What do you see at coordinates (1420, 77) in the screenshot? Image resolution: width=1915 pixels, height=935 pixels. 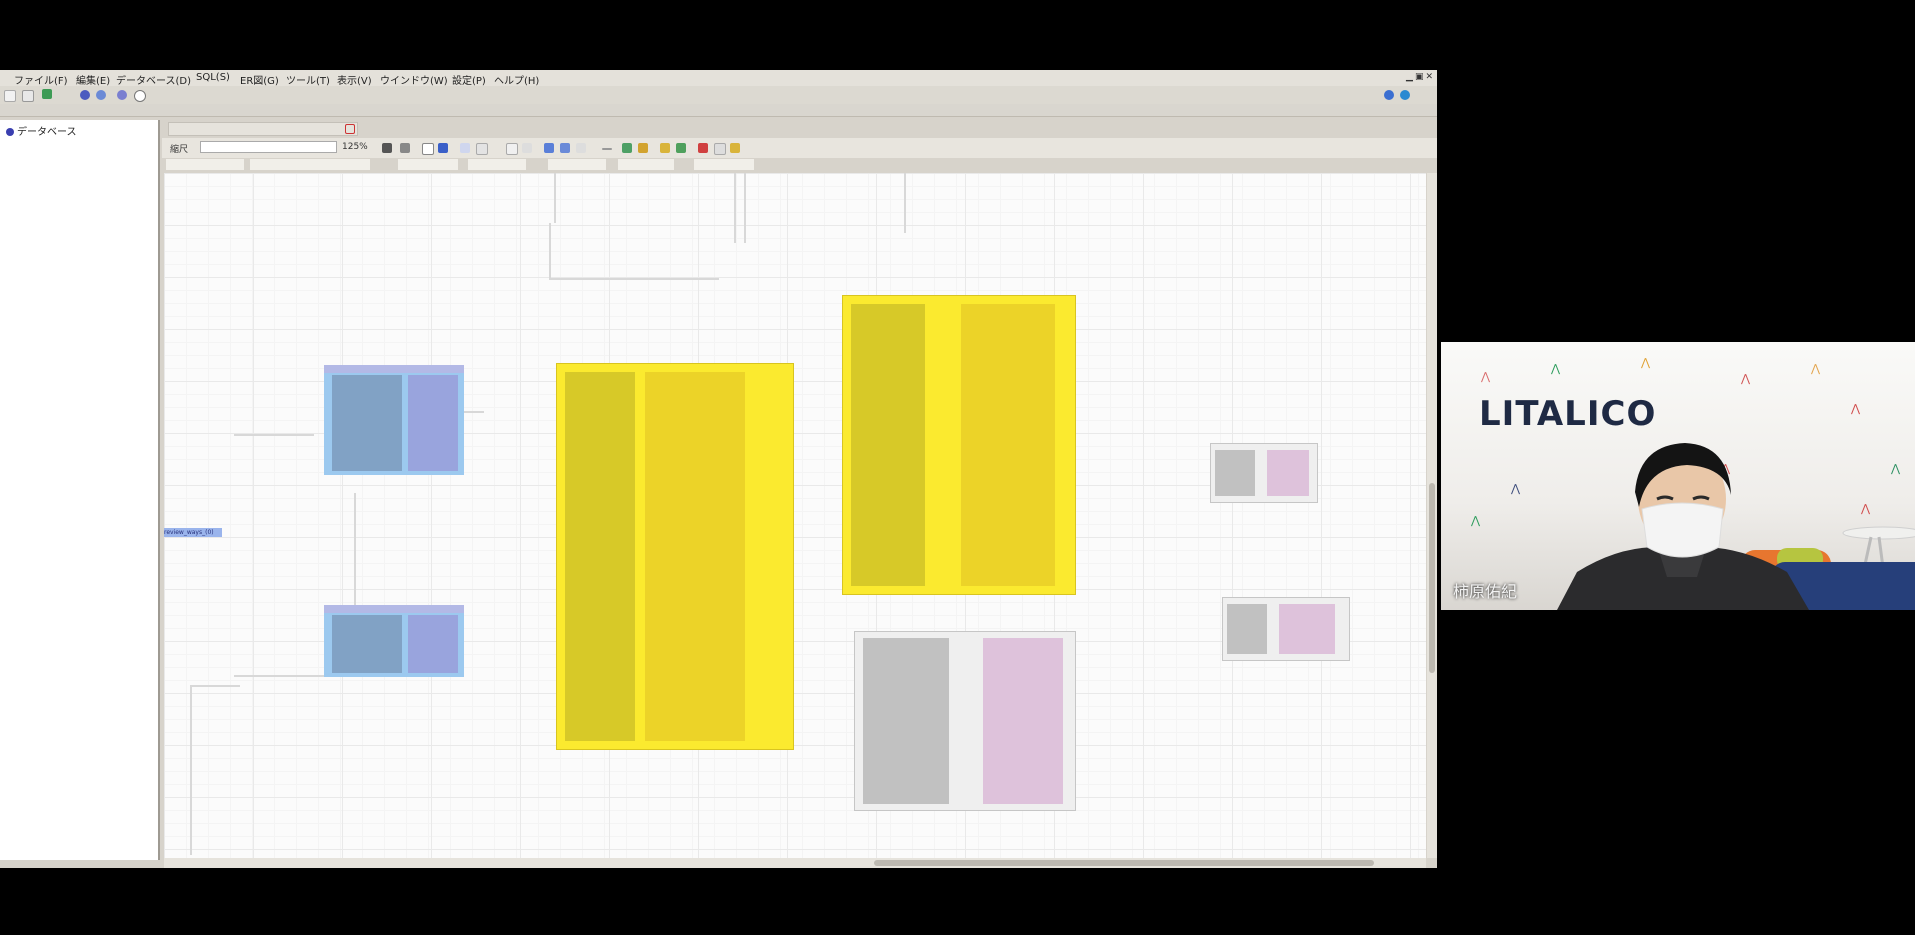 I see `window-controls: ▁▣✕` at bounding box center [1420, 77].